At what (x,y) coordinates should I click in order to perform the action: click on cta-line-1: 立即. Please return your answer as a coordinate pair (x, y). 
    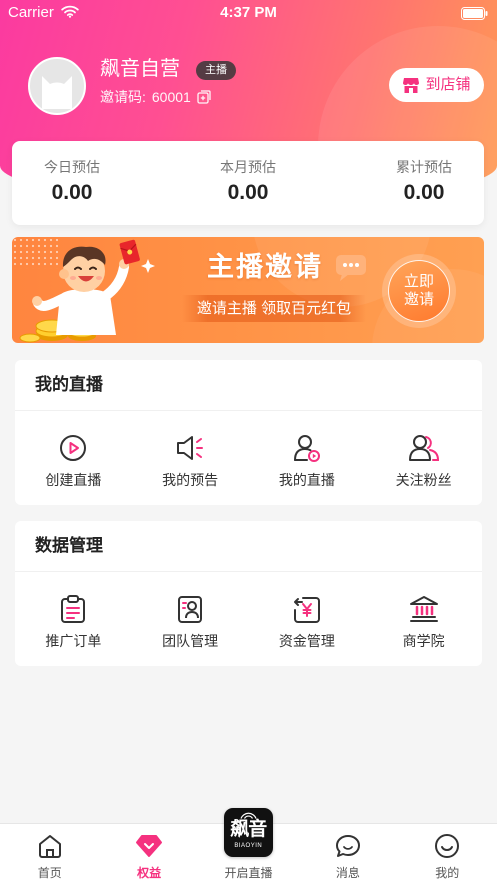
    Looking at the image, I should click on (418, 281).